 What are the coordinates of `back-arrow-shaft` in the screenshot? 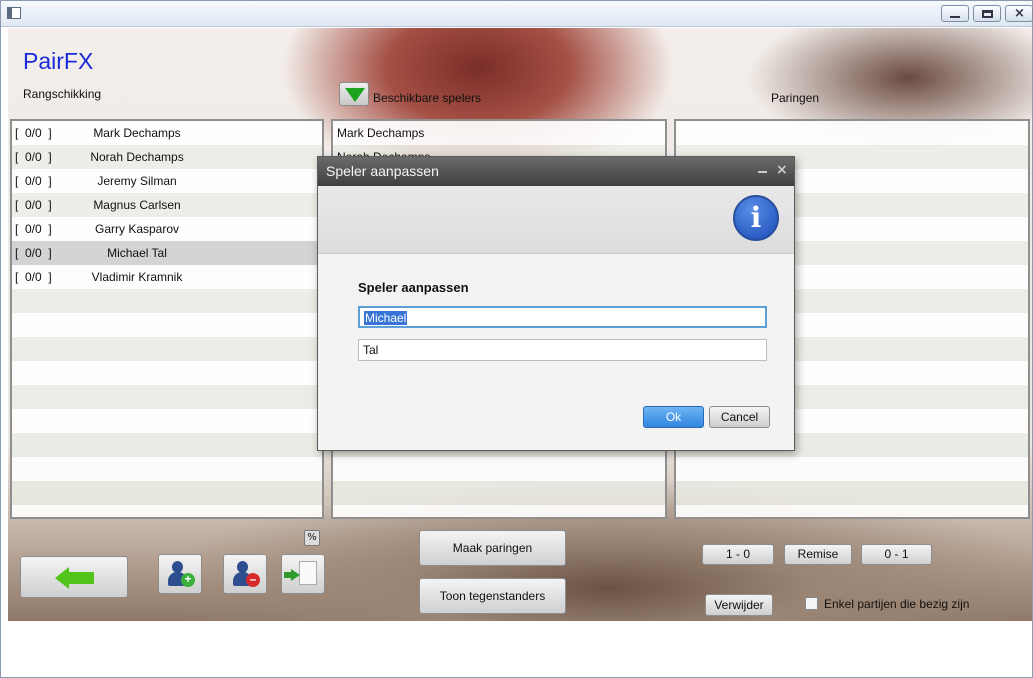 It's located at (81, 578).